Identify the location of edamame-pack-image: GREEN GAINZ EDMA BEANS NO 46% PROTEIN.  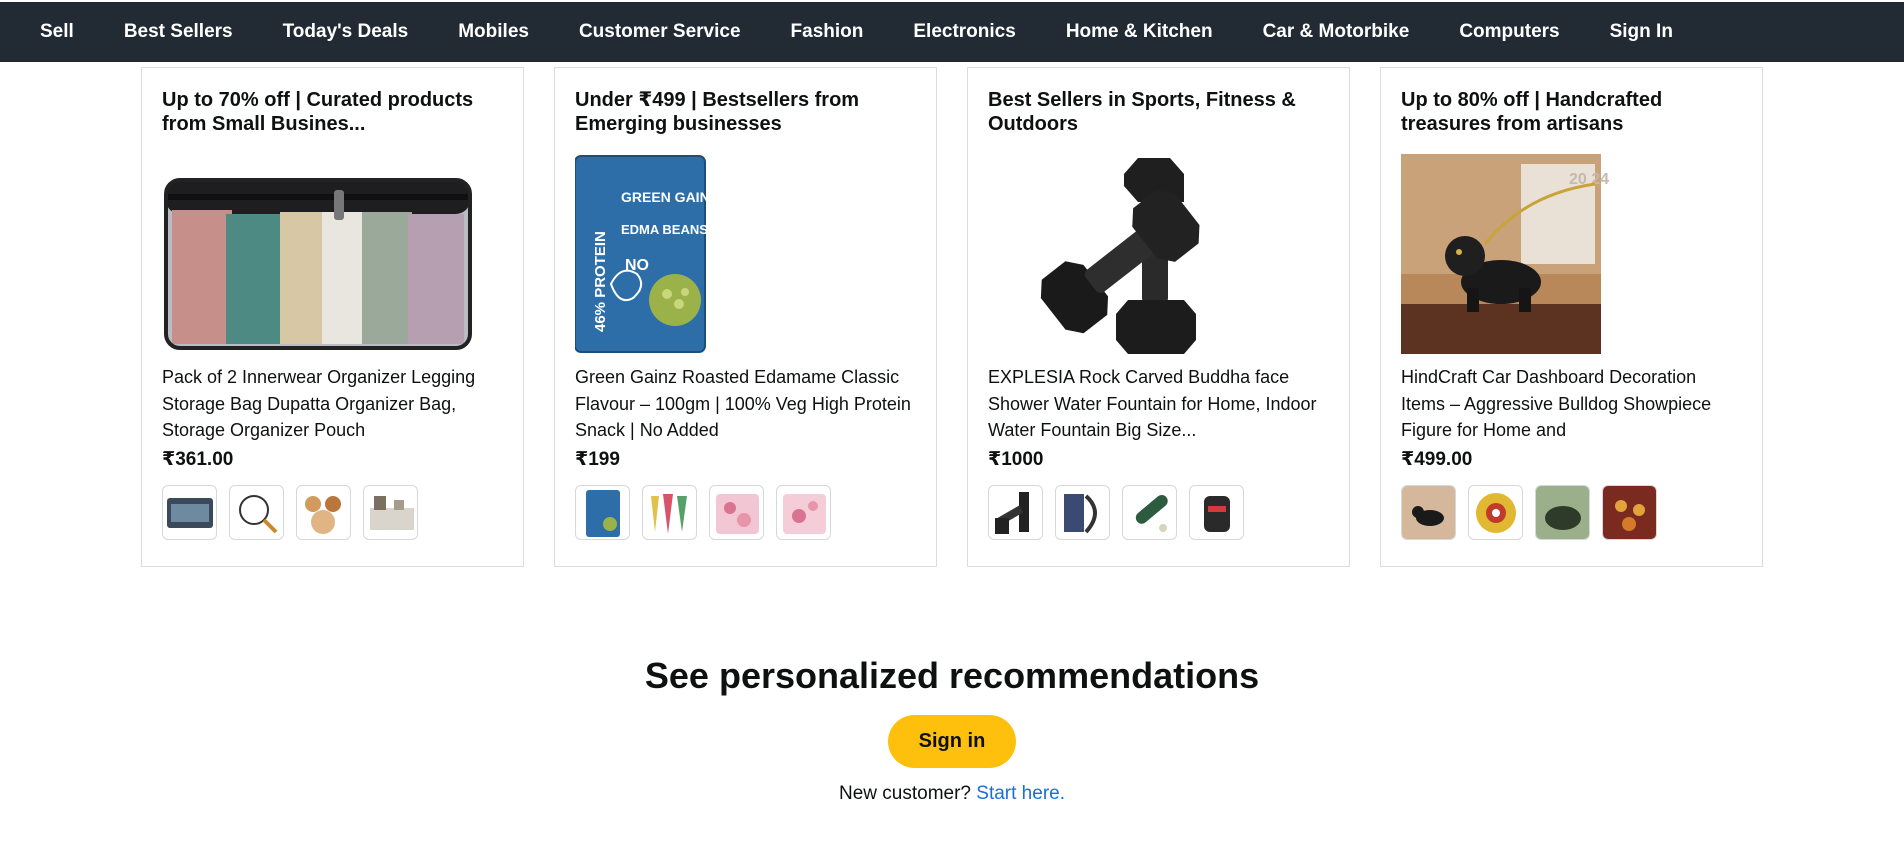
(731, 254).